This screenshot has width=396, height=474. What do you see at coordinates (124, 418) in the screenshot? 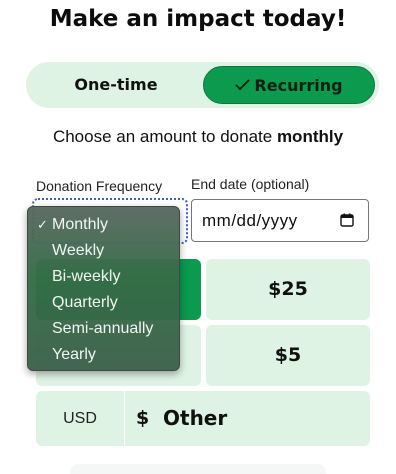
I see `currency-divider` at bounding box center [124, 418].